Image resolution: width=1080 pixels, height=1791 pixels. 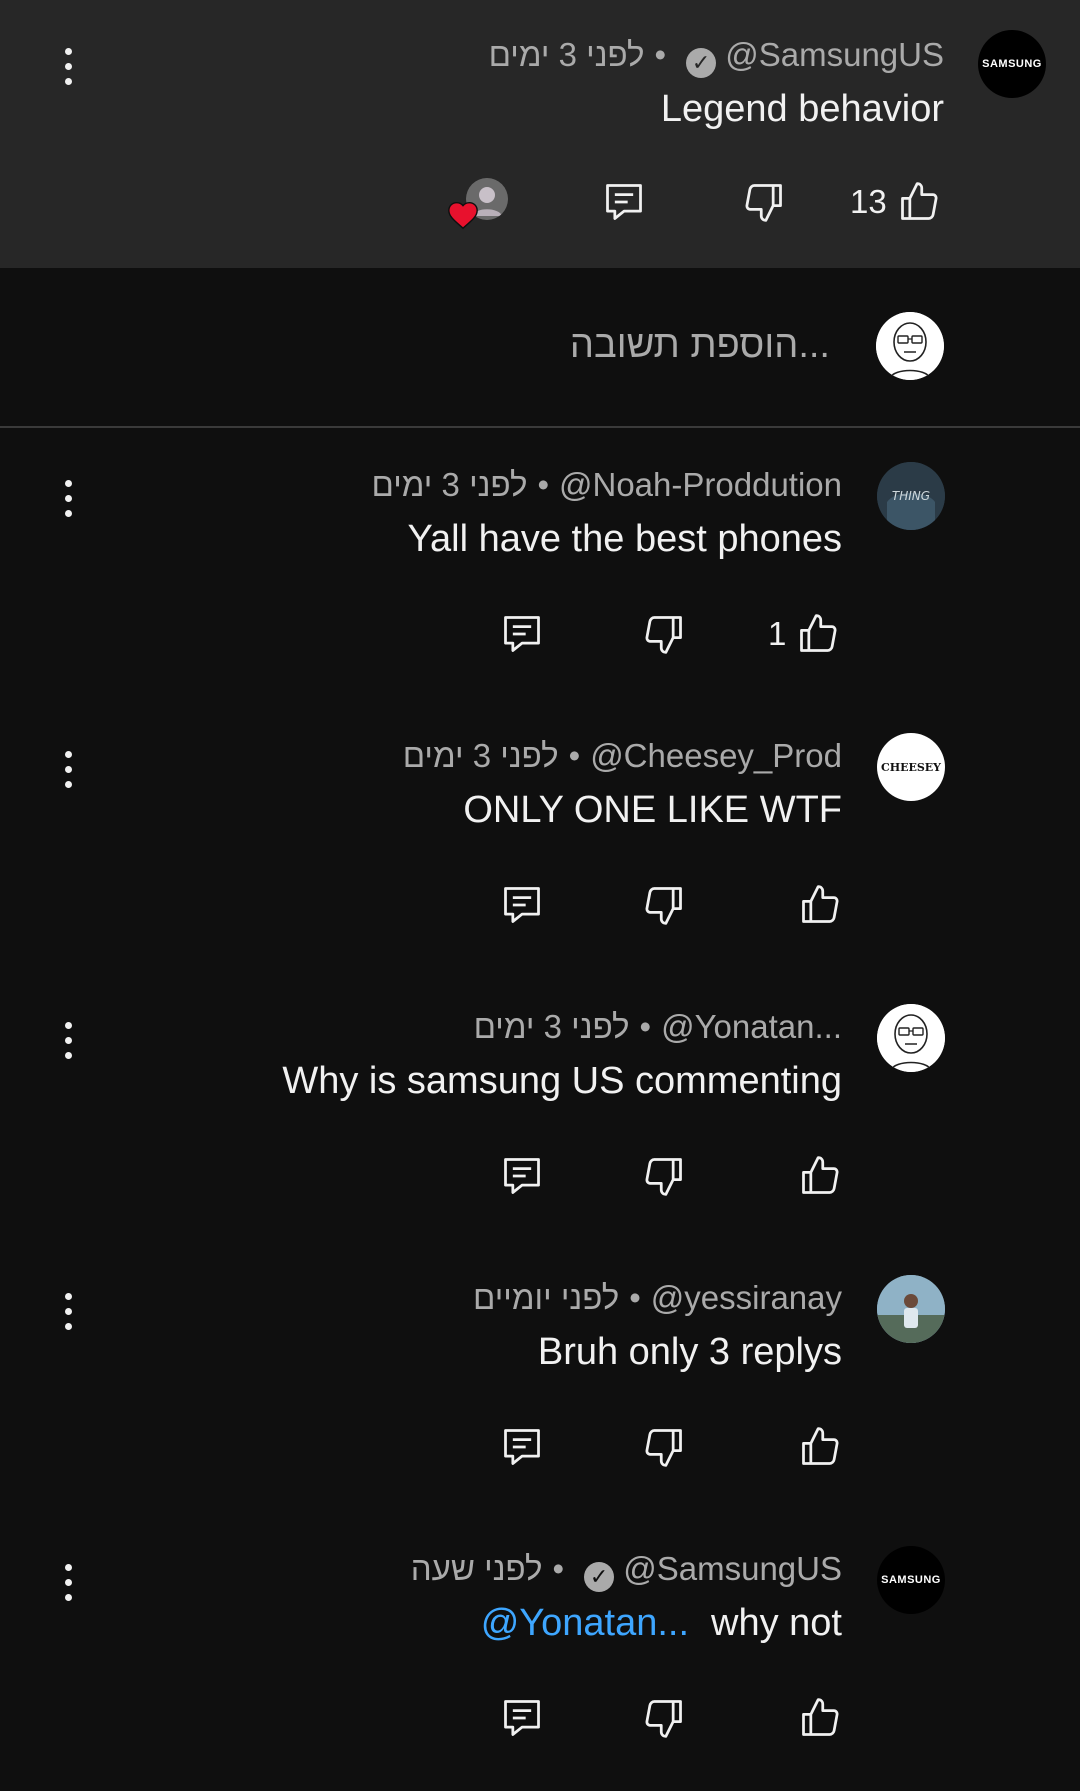 I want to click on reply-avatar: THING, so click(x=911, y=496).